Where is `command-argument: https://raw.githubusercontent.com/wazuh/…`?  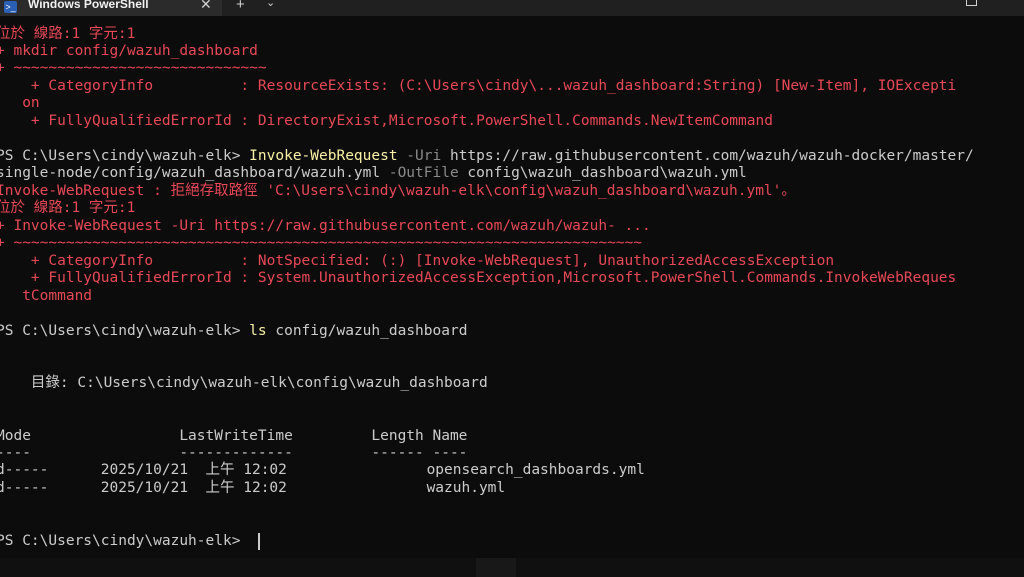
command-argument: https://raw.githubusercontent.com/wazuh/… is located at coordinates (707, 156).